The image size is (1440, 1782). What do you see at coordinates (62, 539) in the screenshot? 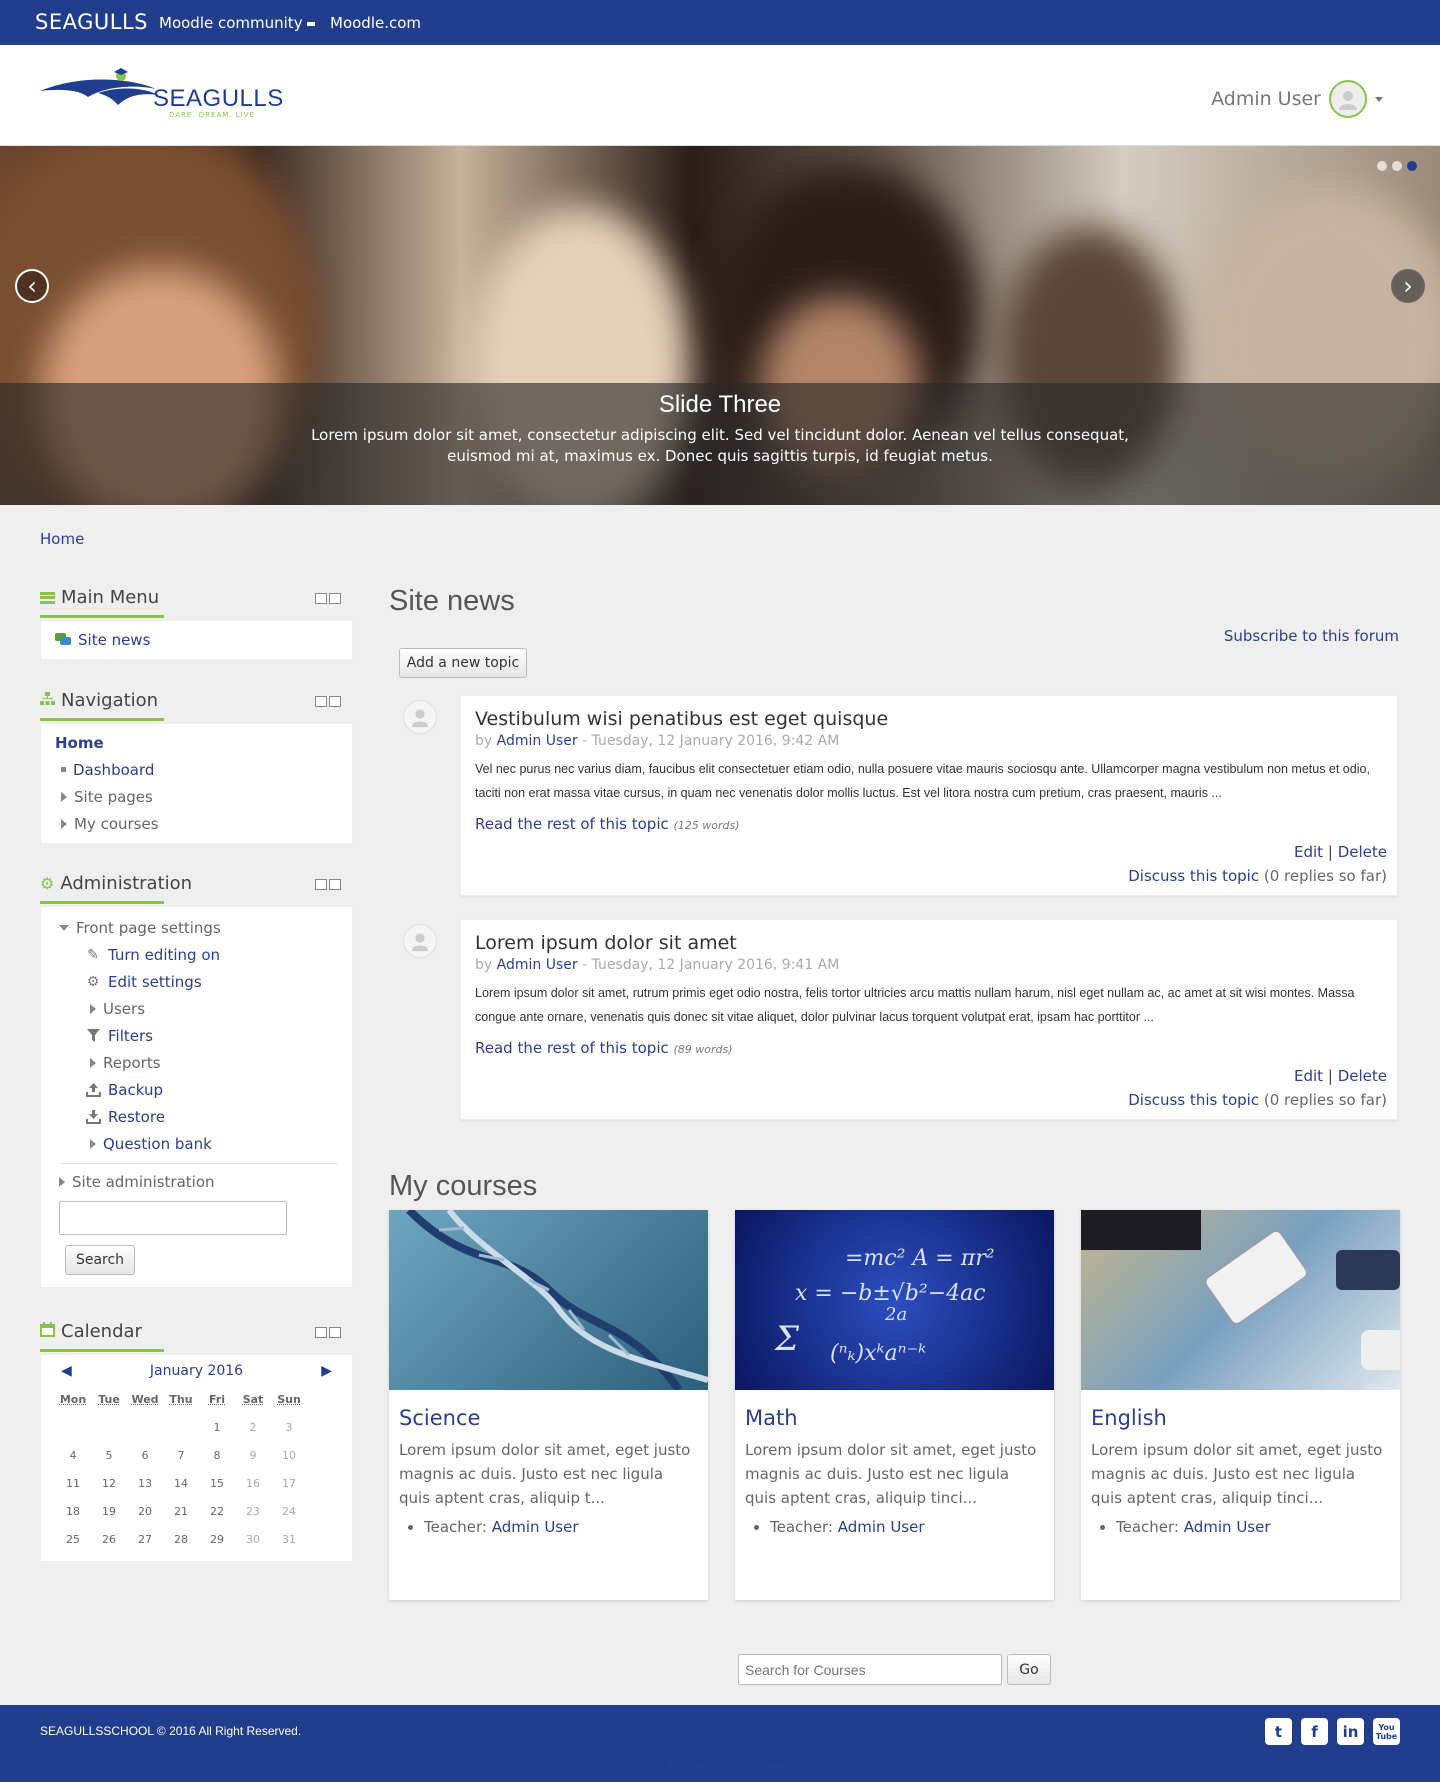
I see `breadcrumb-home: Home` at bounding box center [62, 539].